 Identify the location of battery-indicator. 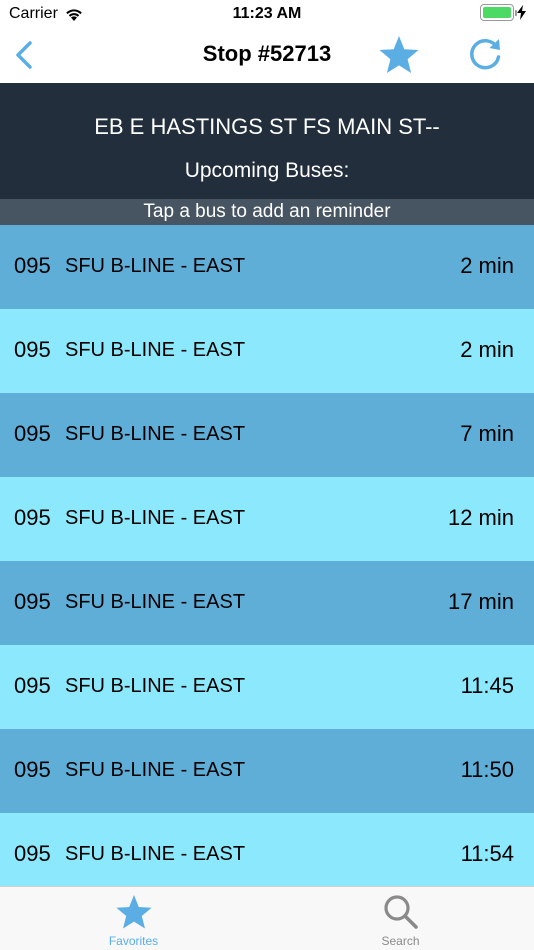
(503, 12).